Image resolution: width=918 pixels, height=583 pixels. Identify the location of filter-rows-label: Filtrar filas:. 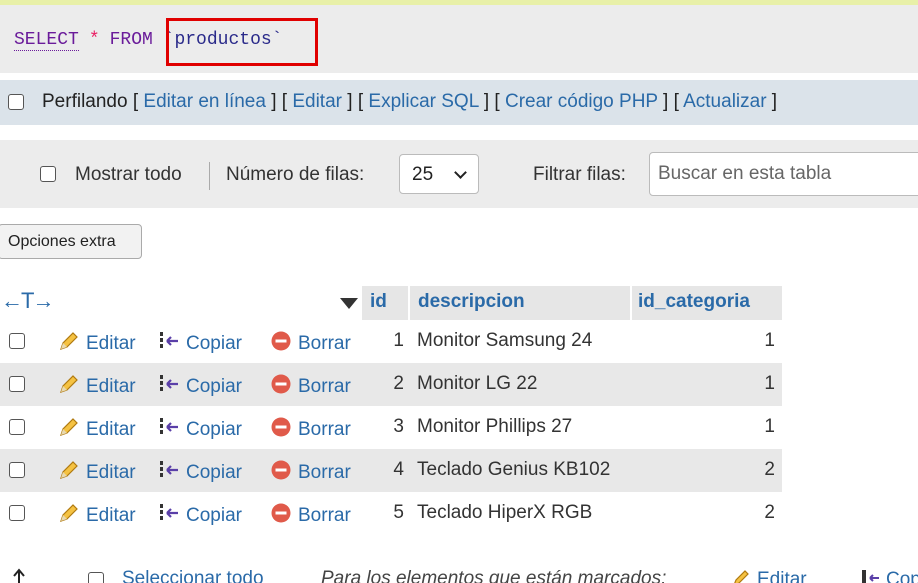
(579, 174).